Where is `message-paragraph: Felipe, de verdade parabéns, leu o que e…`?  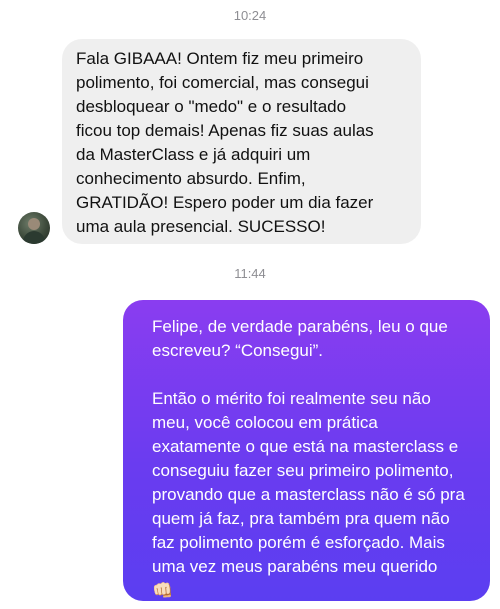
message-paragraph: Felipe, de verdade parabéns, leu o que e… is located at coordinates (300, 338).